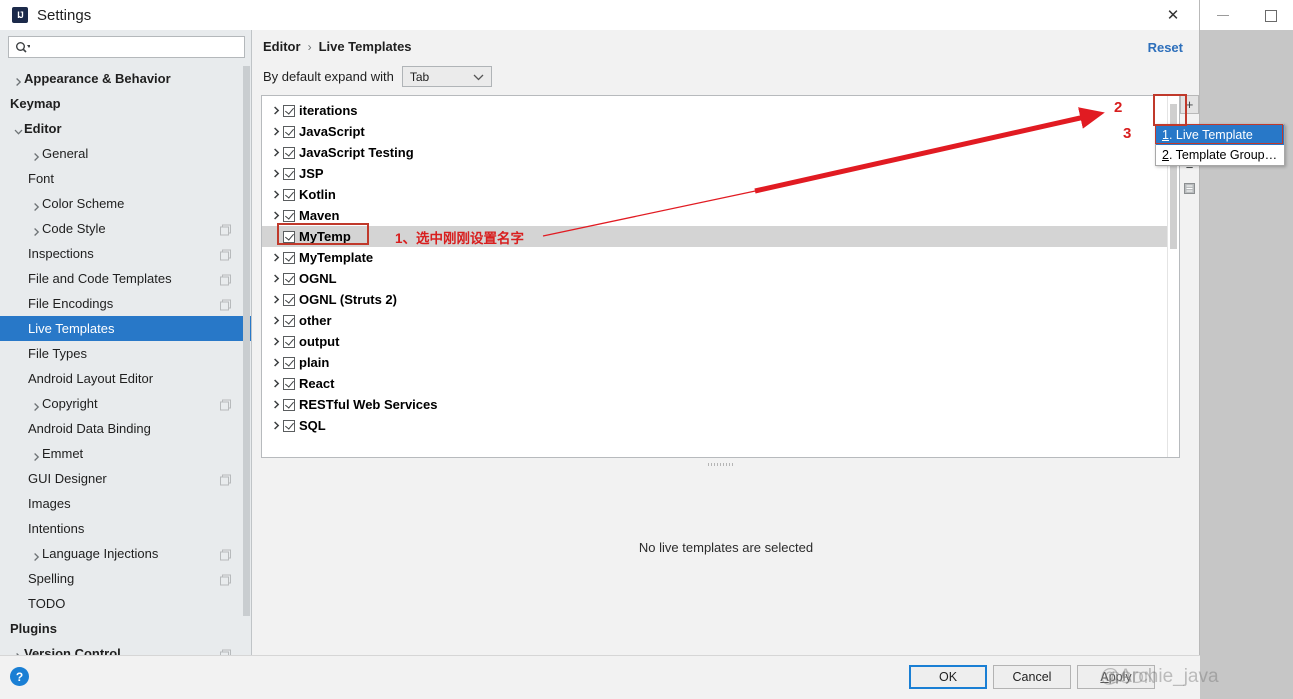  What do you see at coordinates (125, 503) in the screenshot?
I see `sidebar-item-images: Images` at bounding box center [125, 503].